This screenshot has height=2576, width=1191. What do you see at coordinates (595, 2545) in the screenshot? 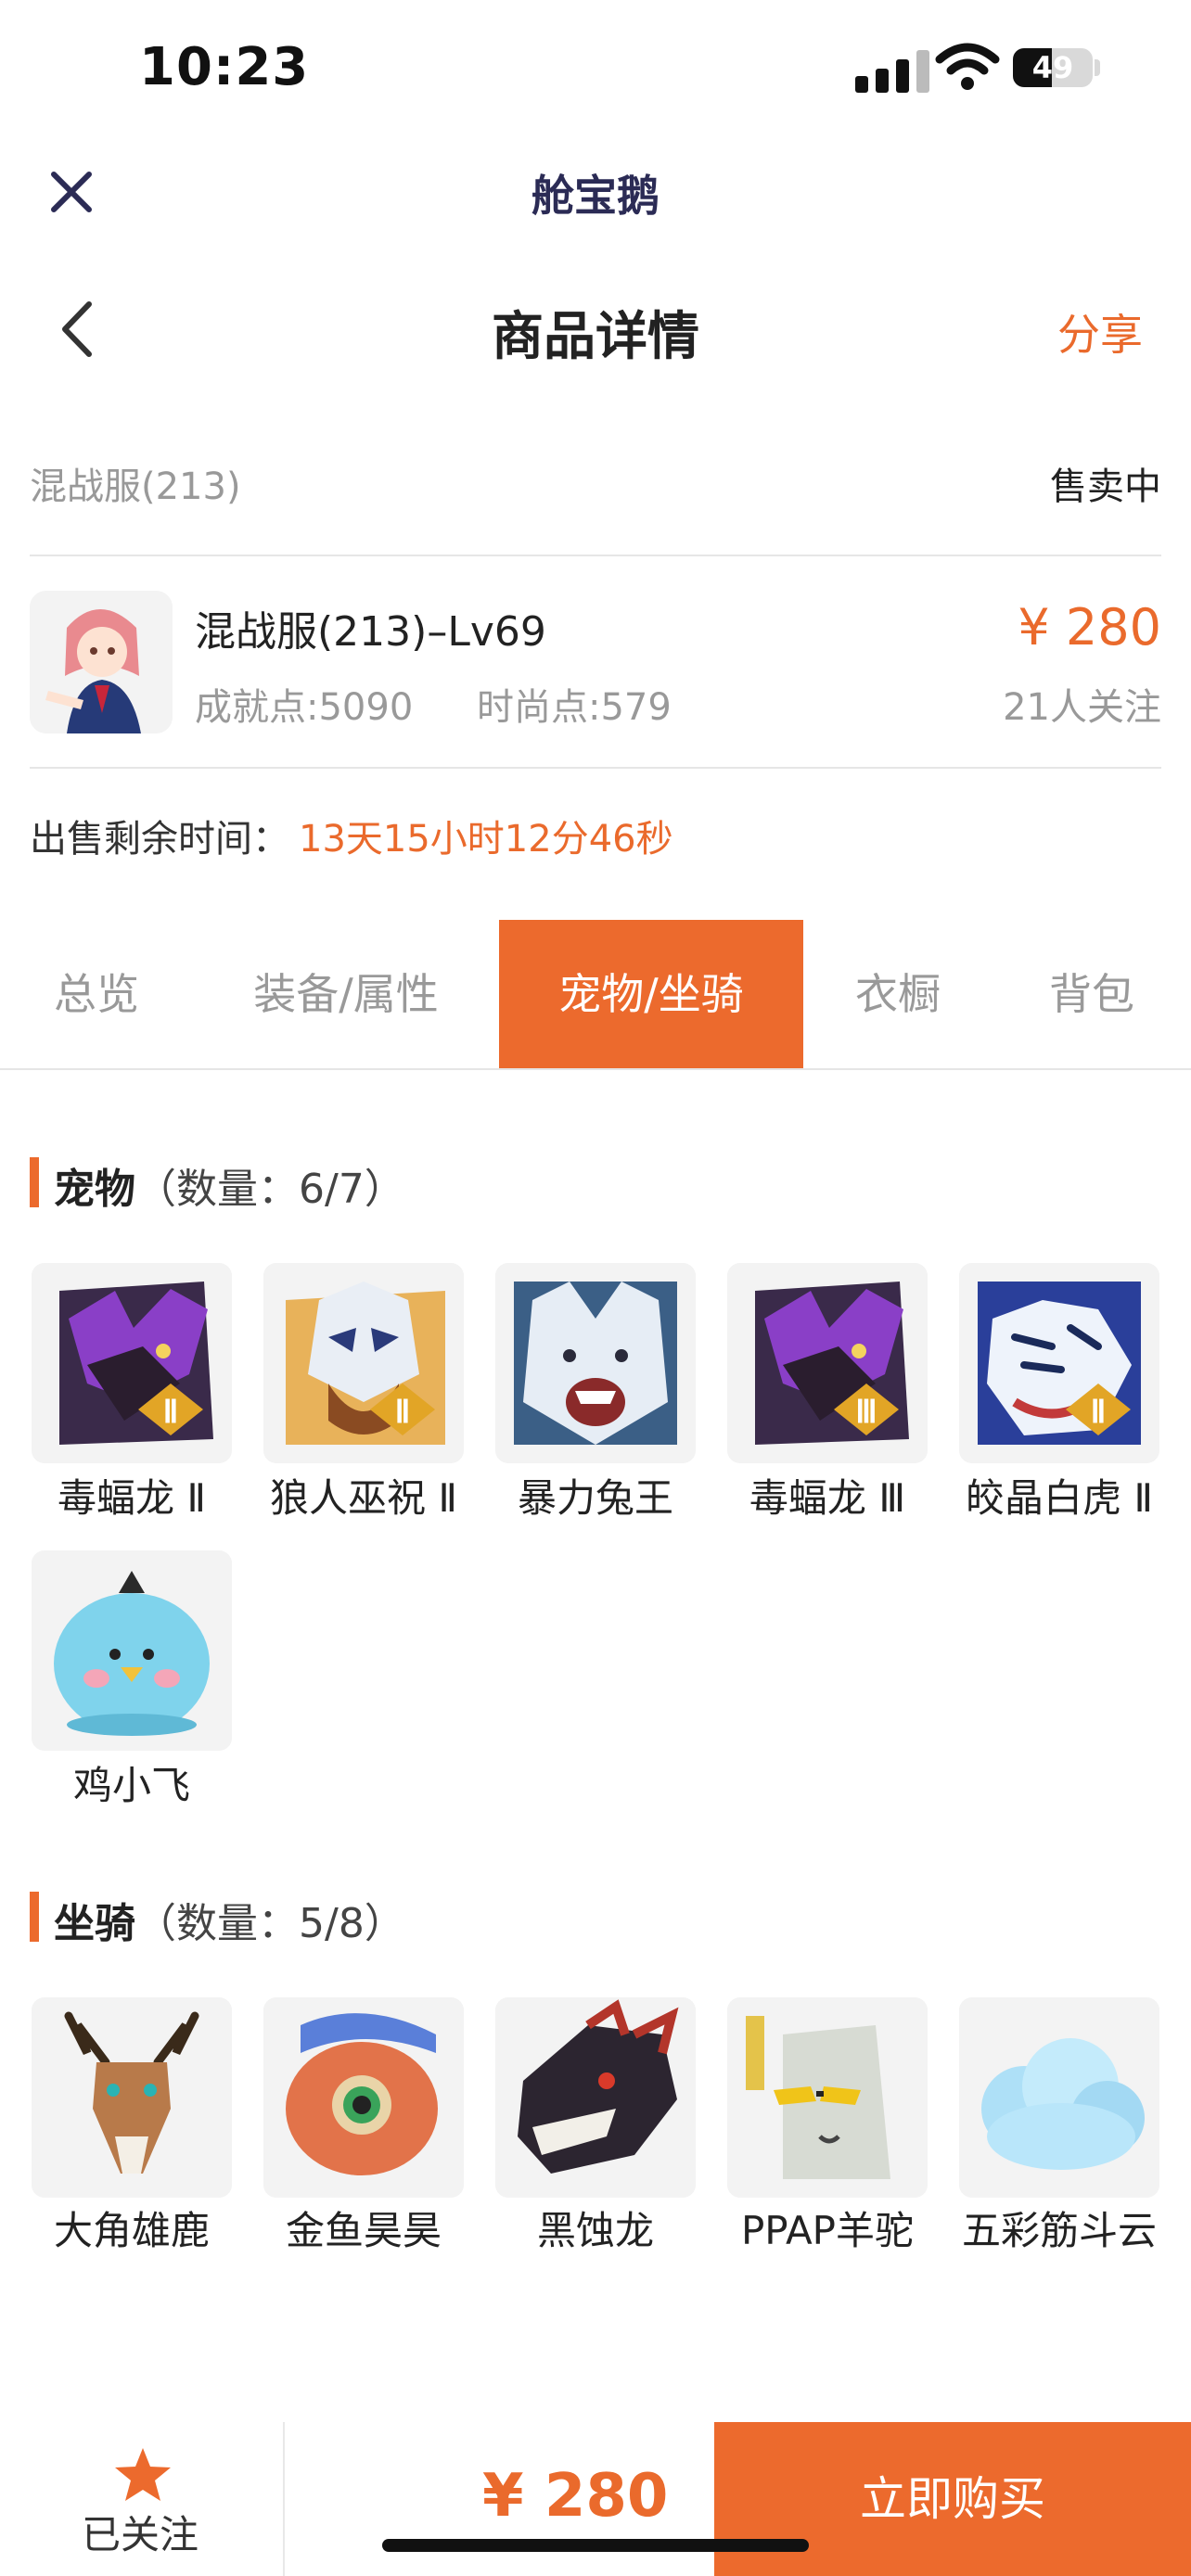
I see `home-indicator` at bounding box center [595, 2545].